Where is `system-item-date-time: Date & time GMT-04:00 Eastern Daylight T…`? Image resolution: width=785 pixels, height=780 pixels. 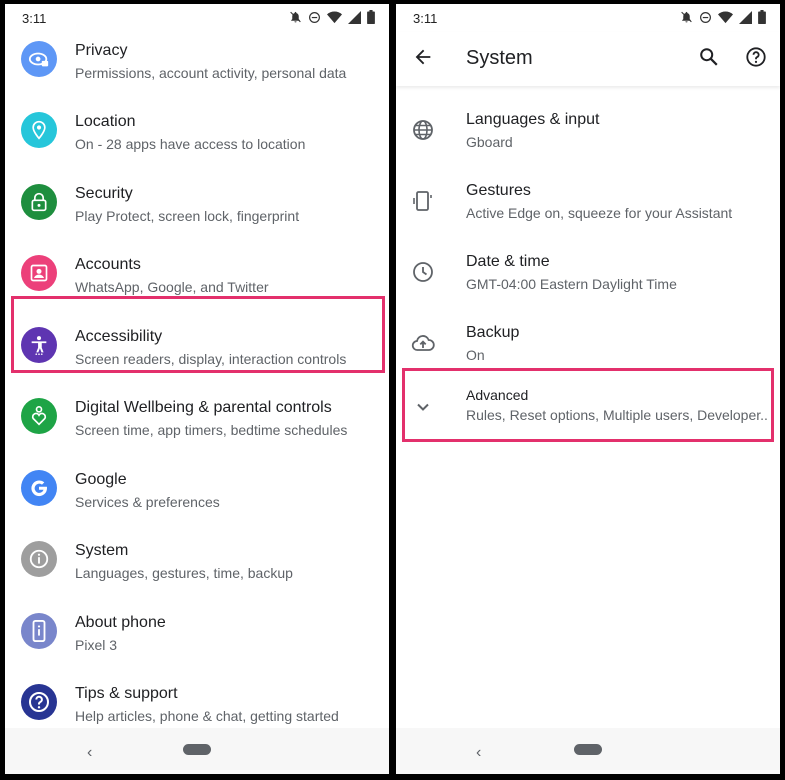 system-item-date-time: Date & time GMT-04:00 Eastern Daylight T… is located at coordinates (588, 270).